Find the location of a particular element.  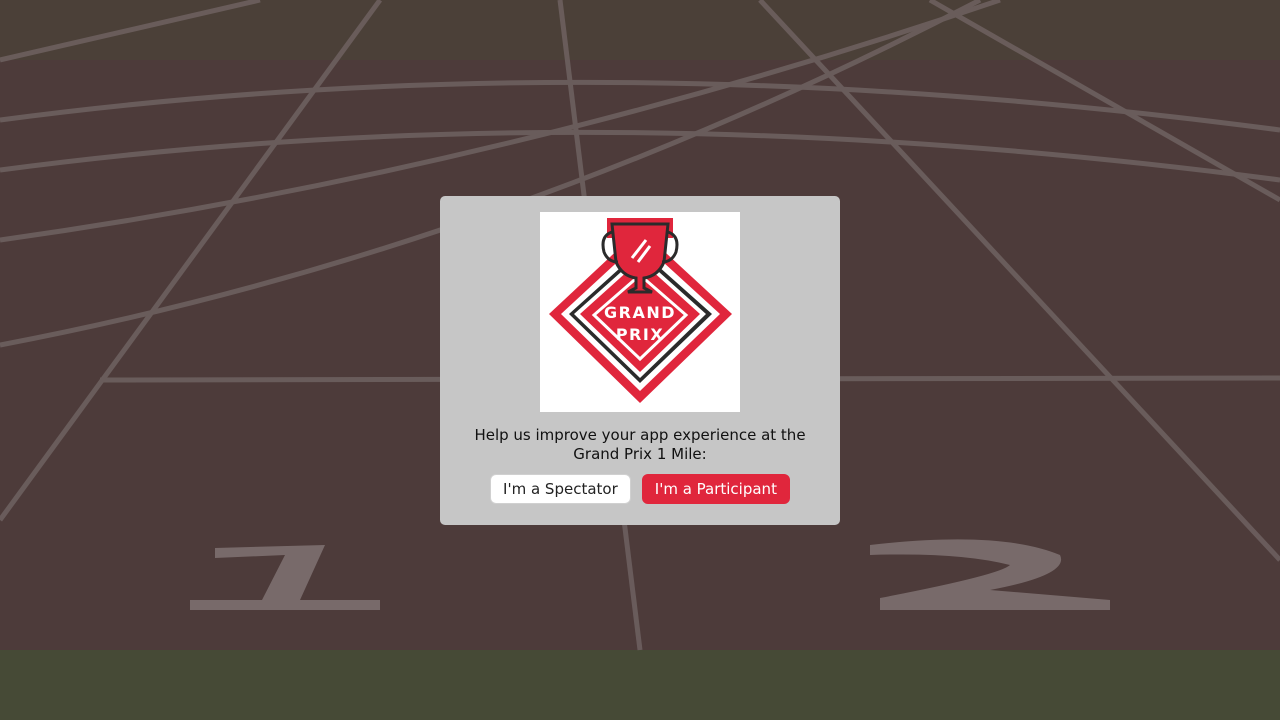

logo-text-line1: GRAND is located at coordinates (640, 312).